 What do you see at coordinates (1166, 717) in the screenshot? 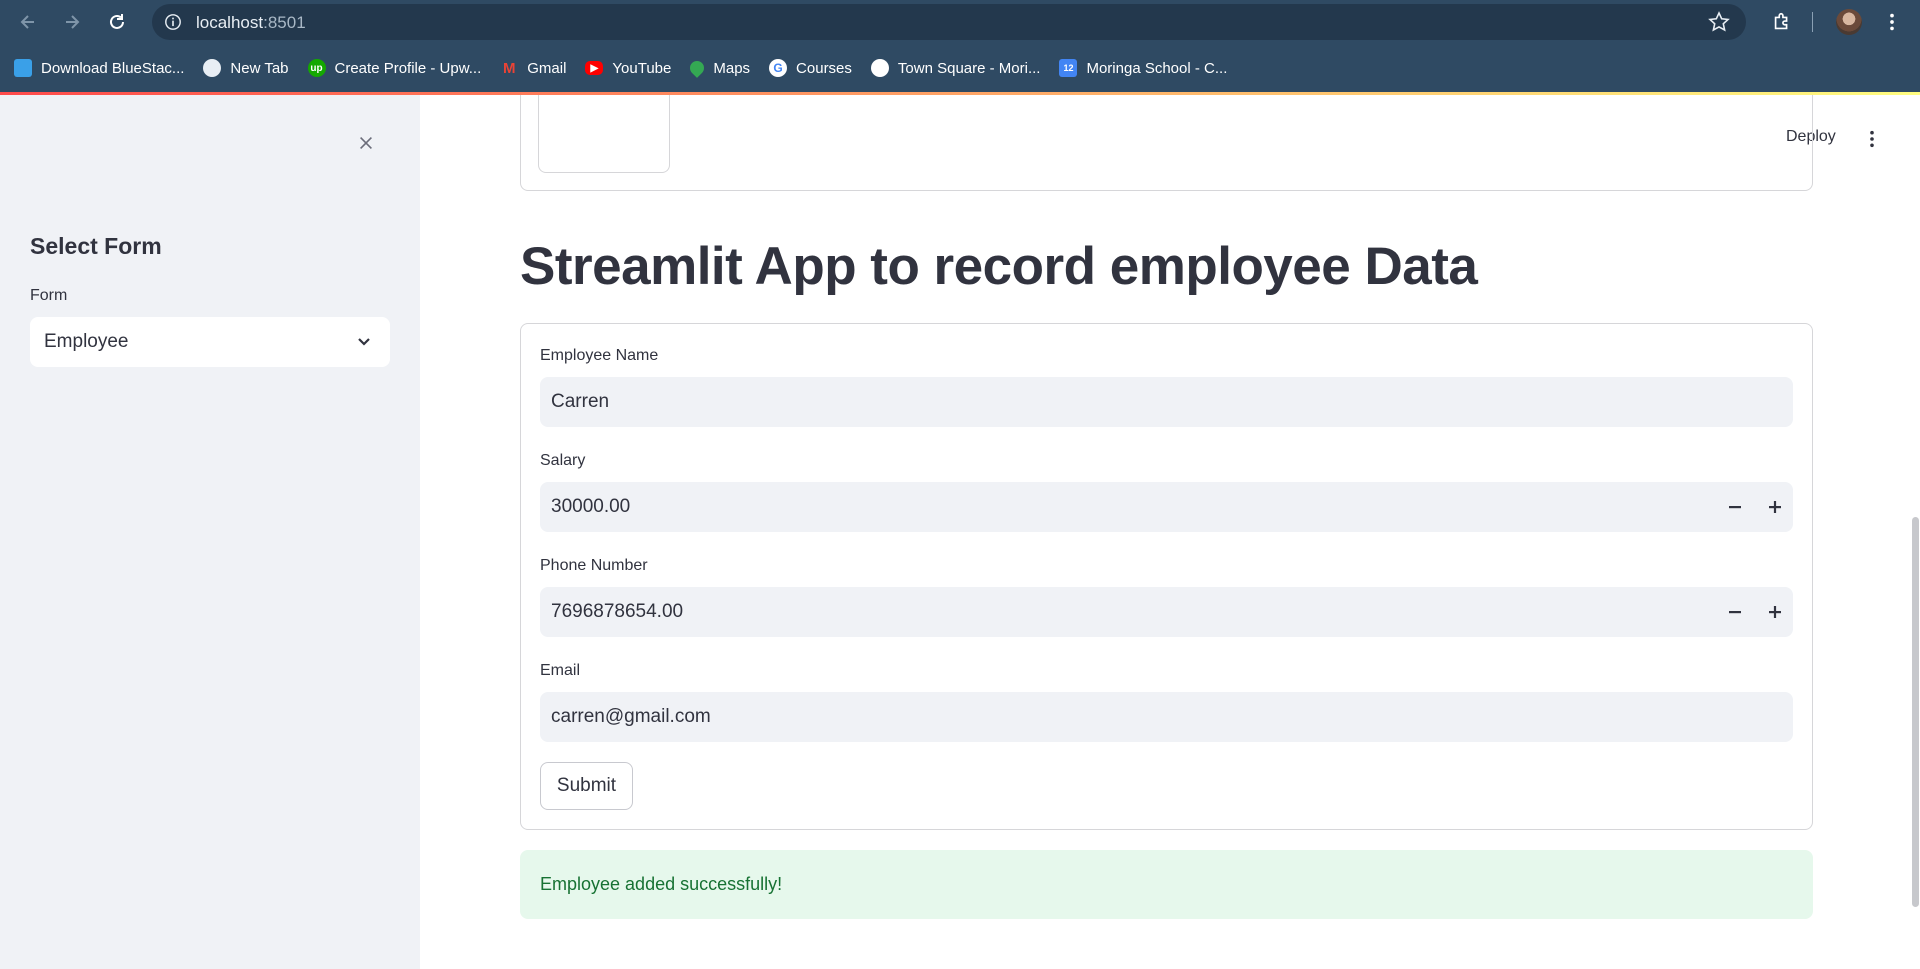
I see `email-input: carren@gmail.com` at bounding box center [1166, 717].